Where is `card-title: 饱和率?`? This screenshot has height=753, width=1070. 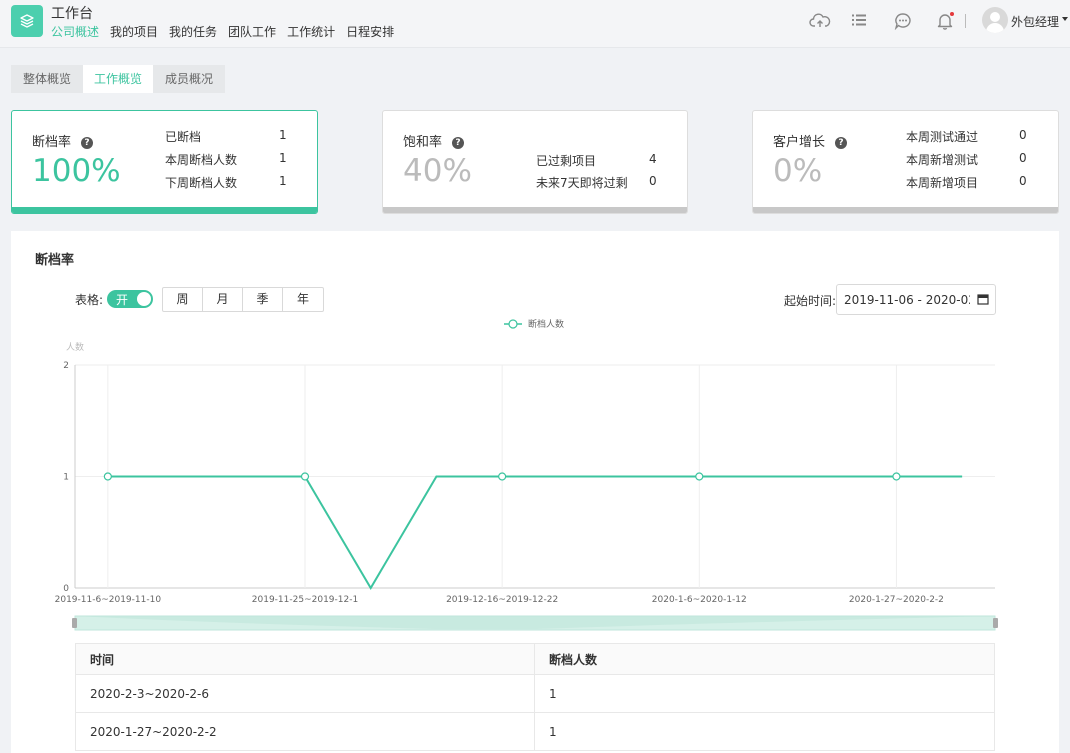 card-title: 饱和率? is located at coordinates (434, 140).